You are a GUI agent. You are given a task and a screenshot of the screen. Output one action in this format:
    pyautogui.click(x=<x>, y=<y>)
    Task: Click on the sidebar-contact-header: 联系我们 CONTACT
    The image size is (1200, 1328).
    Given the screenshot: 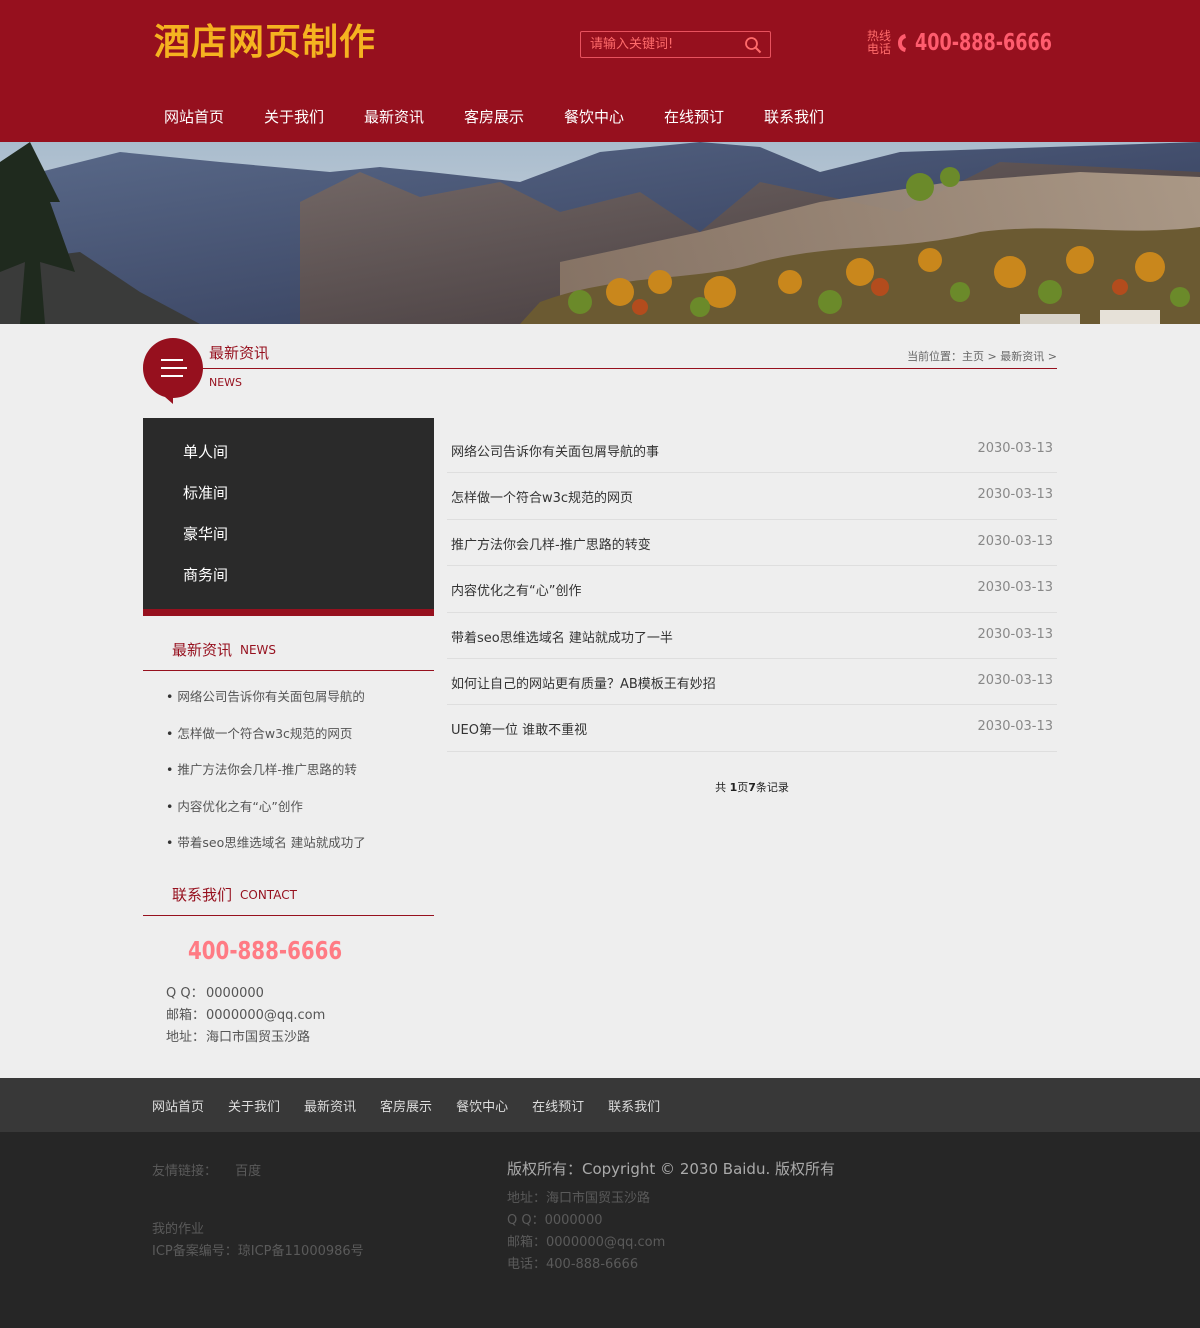 What is the action you would take?
    pyautogui.click(x=288, y=895)
    